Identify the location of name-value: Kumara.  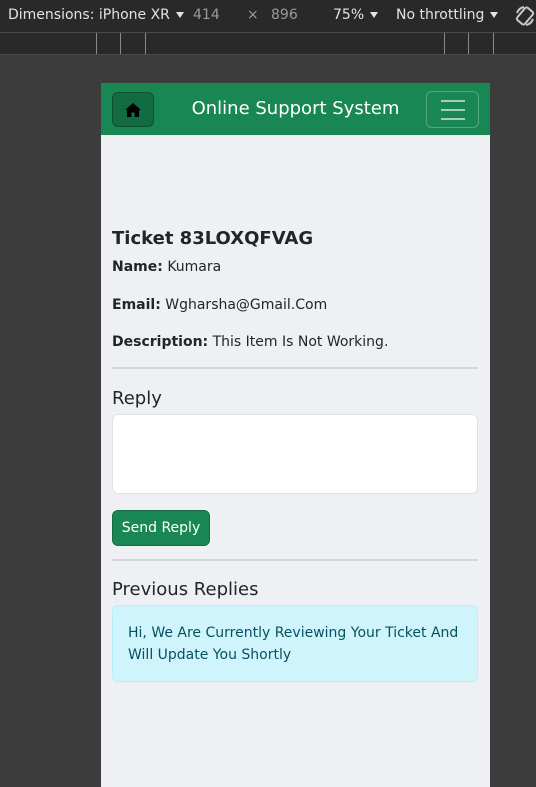
(194, 267).